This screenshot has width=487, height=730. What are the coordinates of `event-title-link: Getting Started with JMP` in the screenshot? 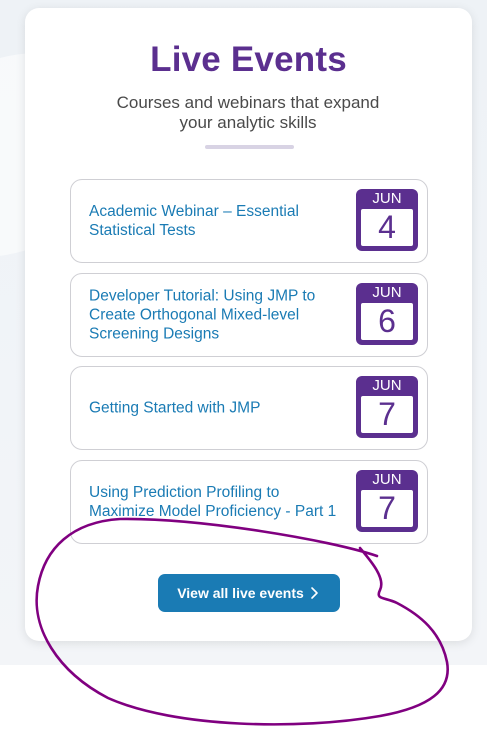 It's located at (214, 408).